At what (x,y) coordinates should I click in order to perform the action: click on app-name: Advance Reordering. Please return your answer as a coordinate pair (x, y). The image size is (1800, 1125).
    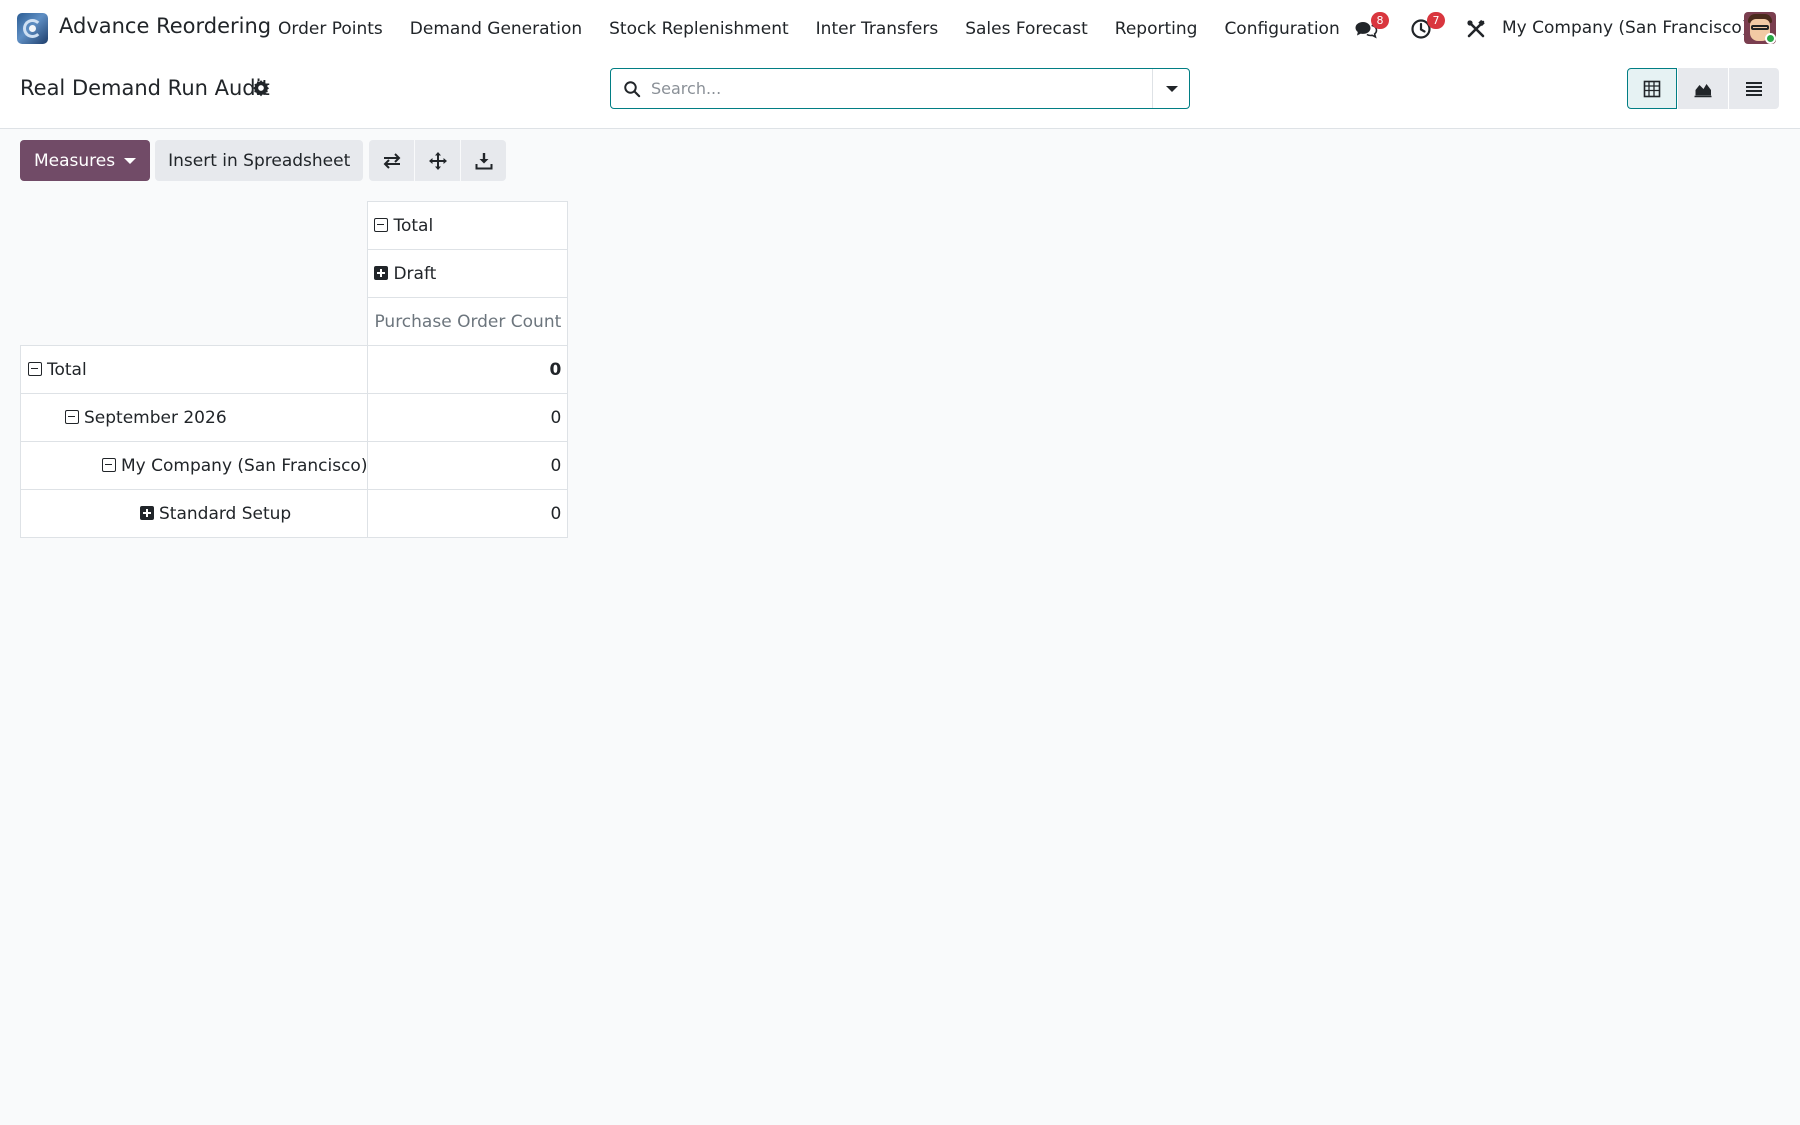
    Looking at the image, I should click on (165, 26).